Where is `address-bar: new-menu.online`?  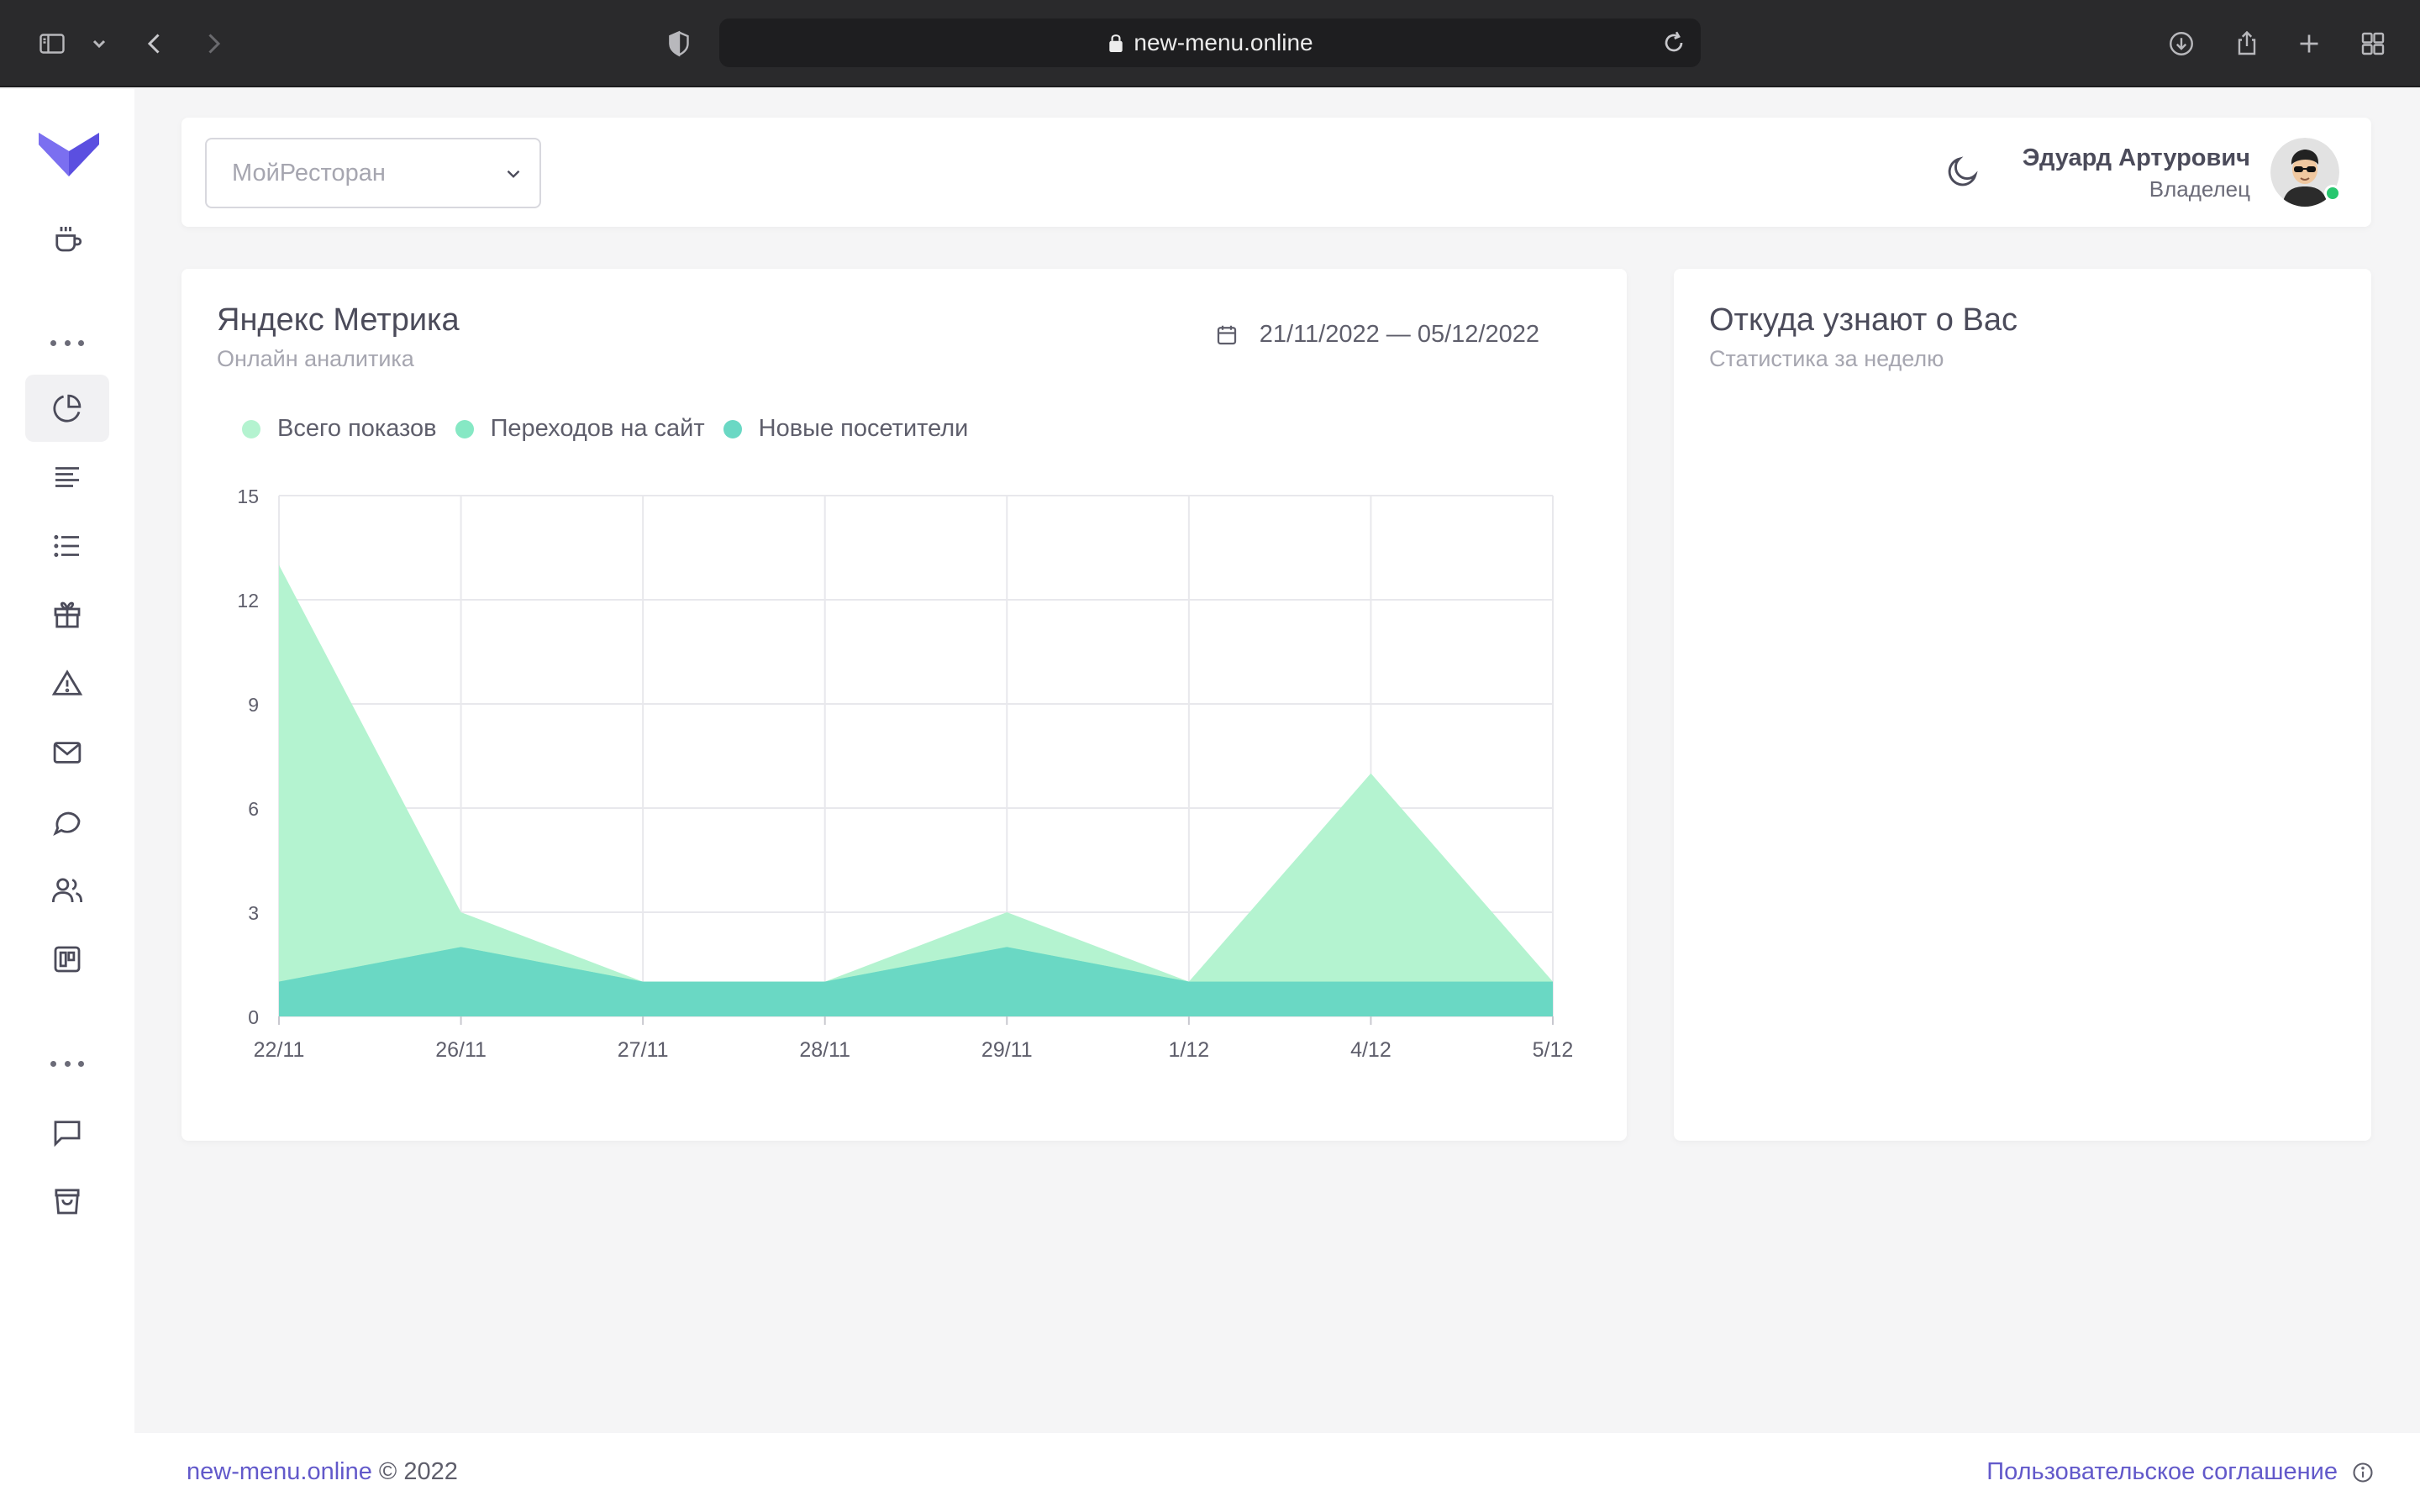
address-bar: new-menu.online is located at coordinates (1210, 42).